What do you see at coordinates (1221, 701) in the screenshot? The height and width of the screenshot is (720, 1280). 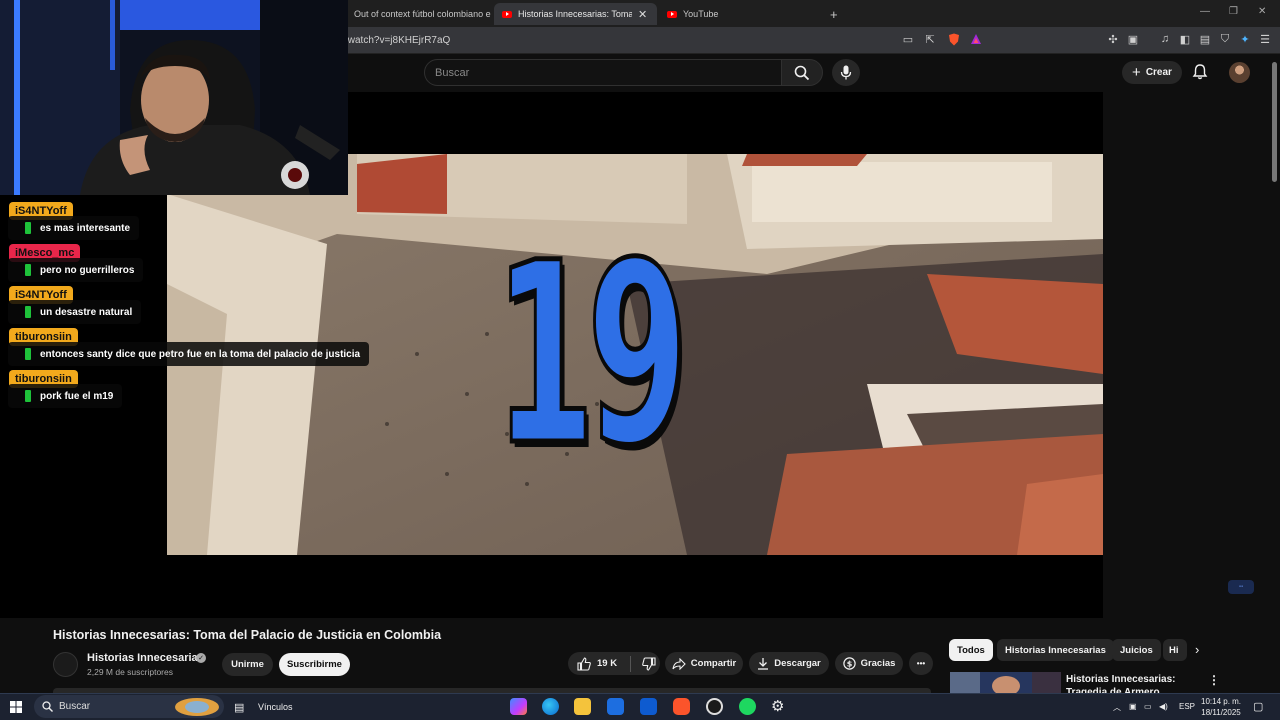 I see `clock-time: 10:14 p. m.` at bounding box center [1221, 701].